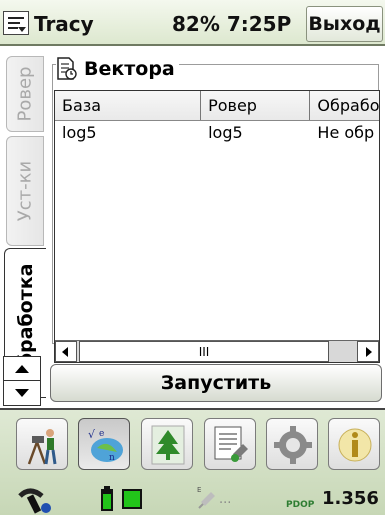 The image size is (385, 515). I want to click on column-header-rover: Ровер, so click(256, 105).